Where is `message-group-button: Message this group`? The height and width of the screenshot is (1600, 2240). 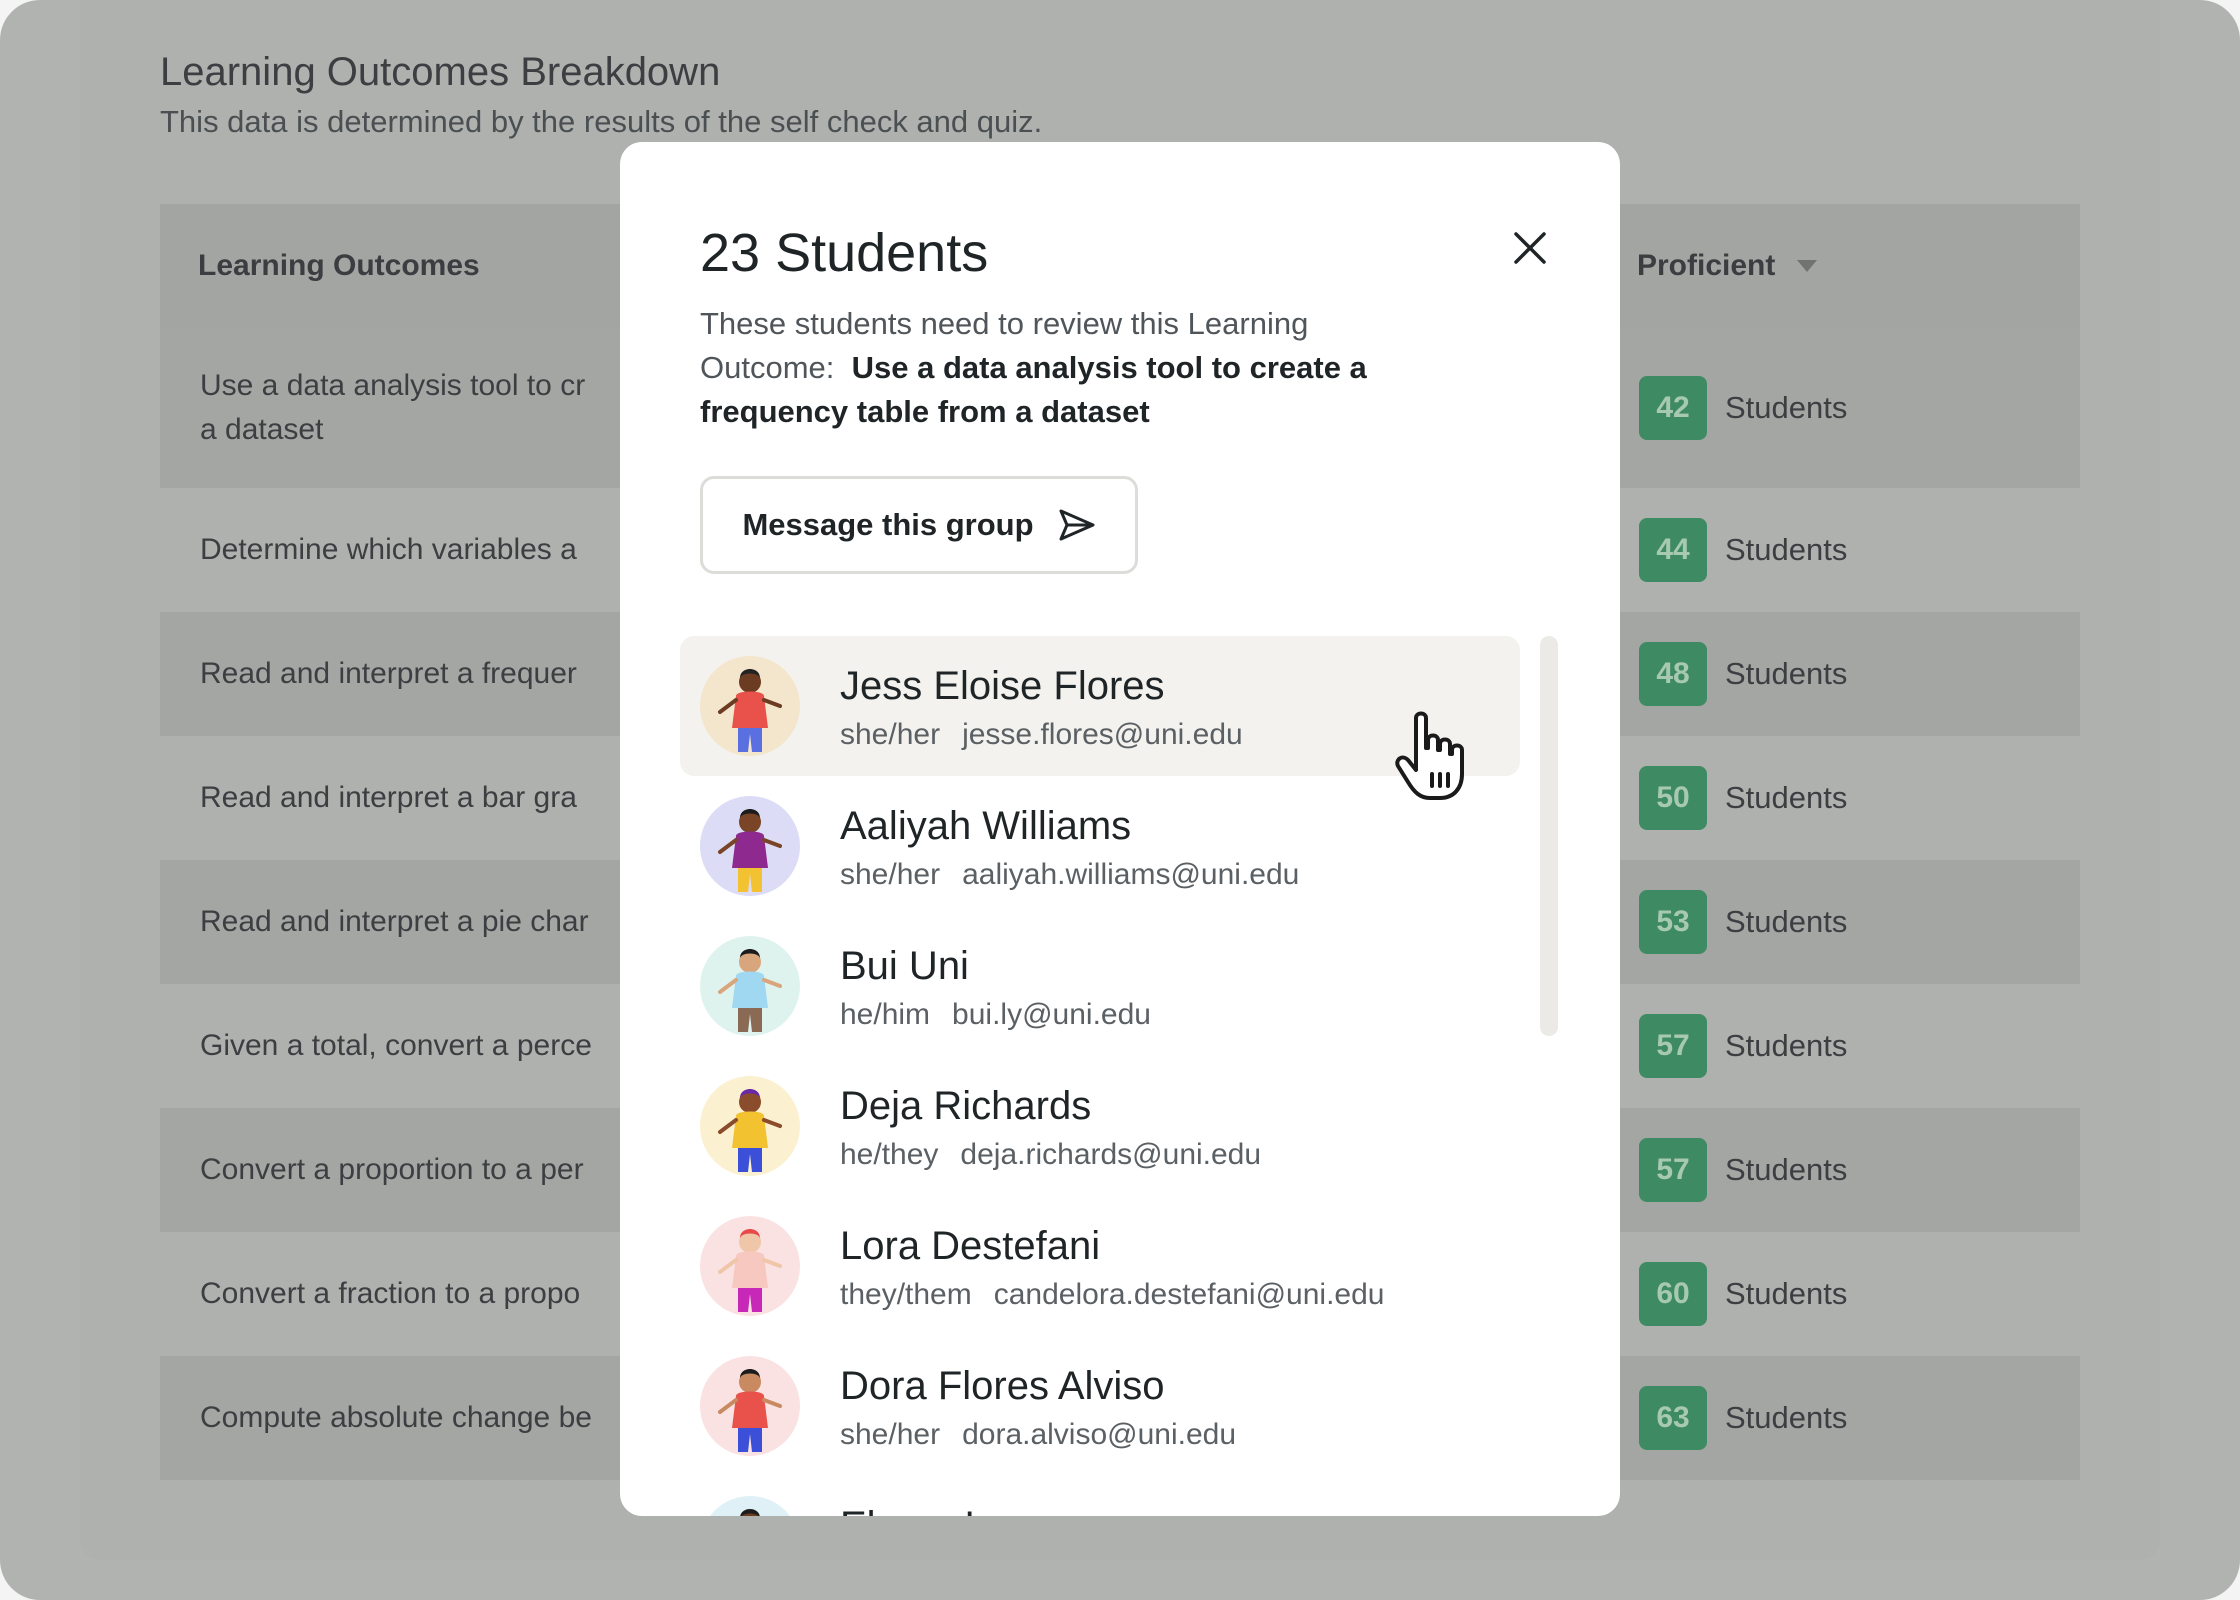
message-group-button: Message this group is located at coordinates (919, 525).